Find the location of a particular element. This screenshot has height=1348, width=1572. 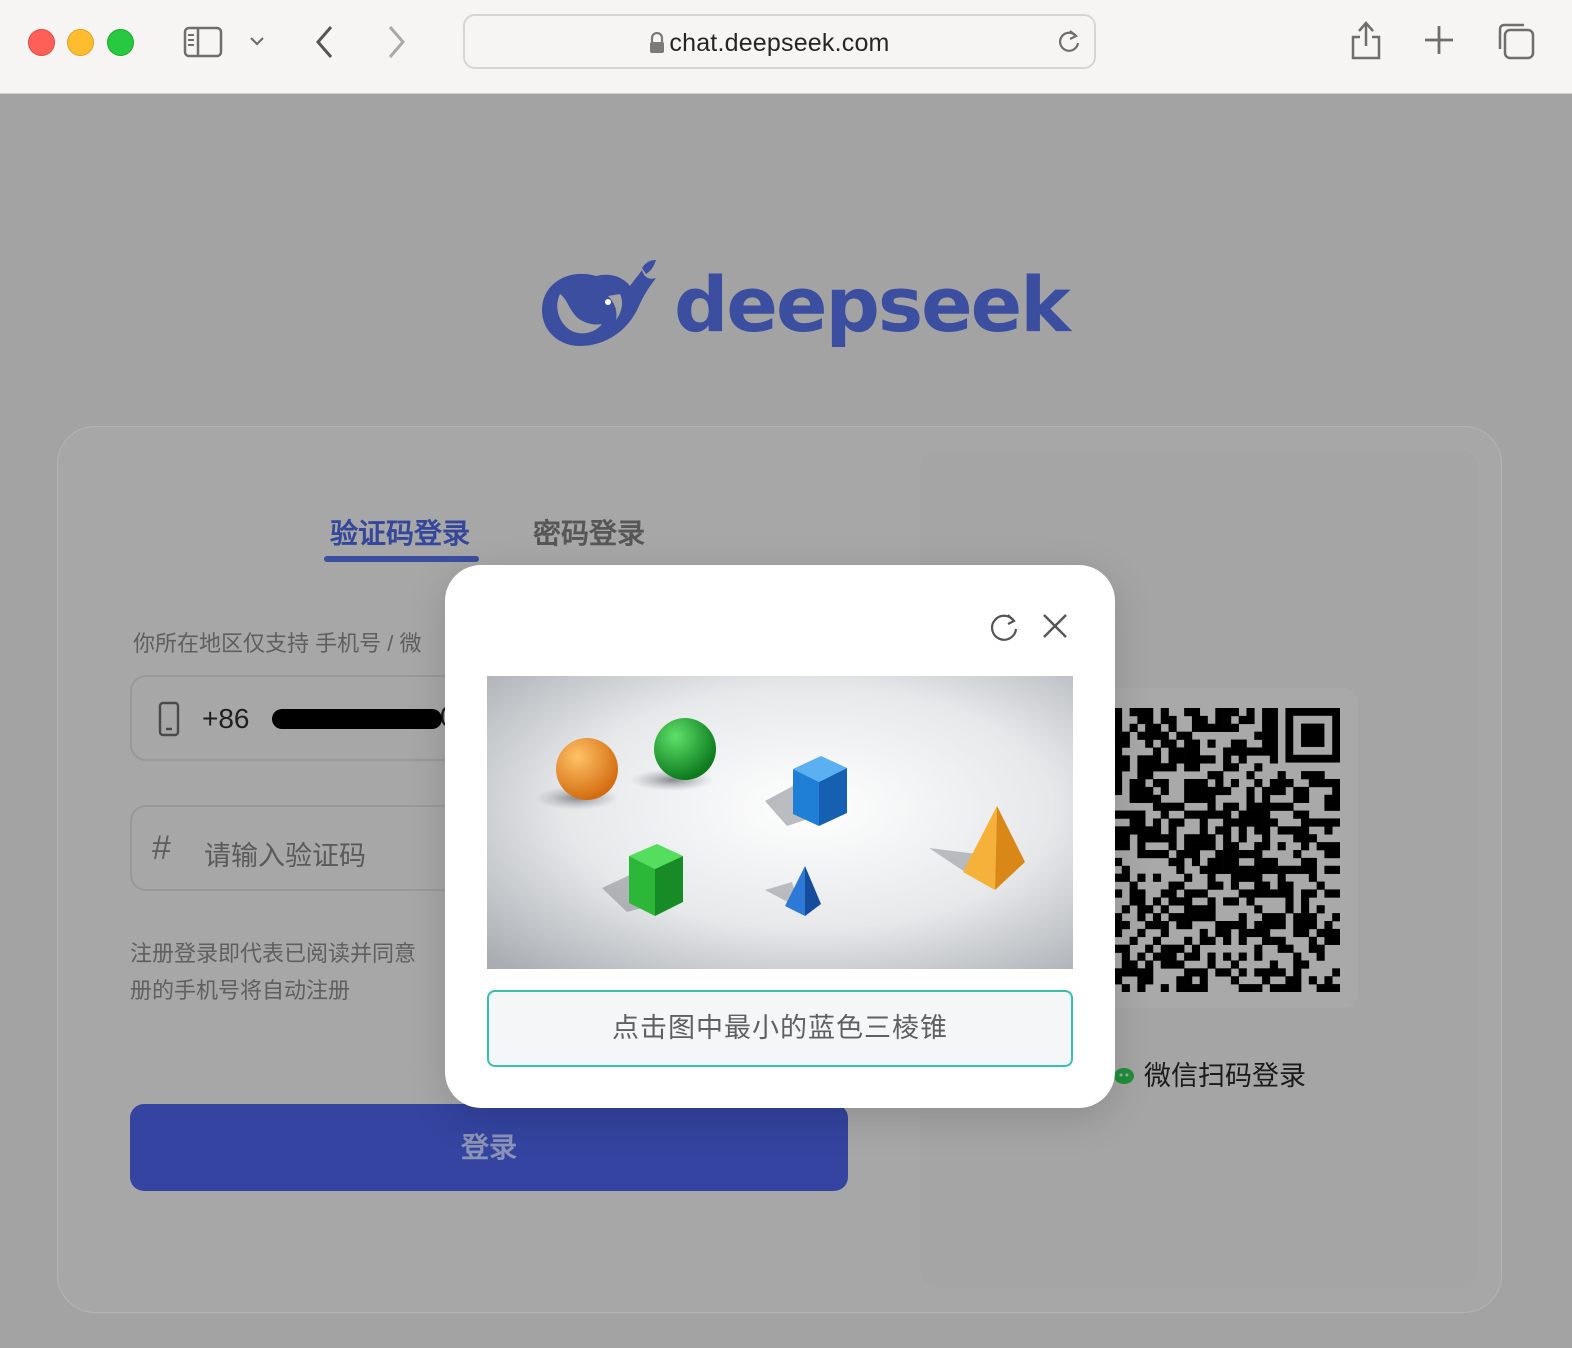

tab-password-login: 密码登录 is located at coordinates (589, 532).